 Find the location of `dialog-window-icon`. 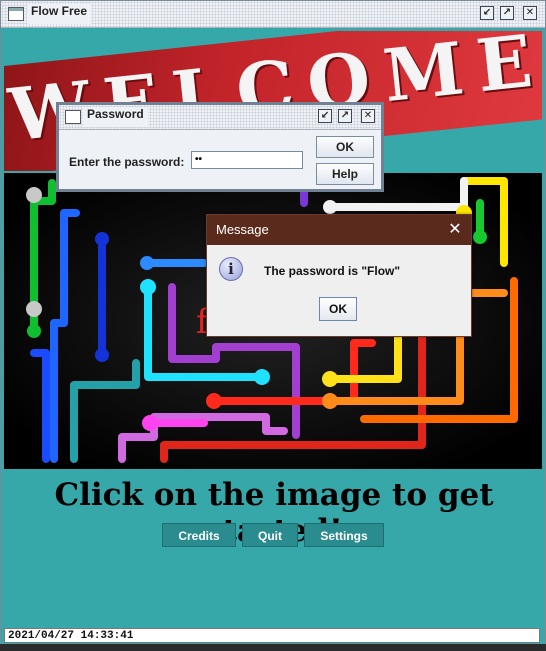

dialog-window-icon is located at coordinates (73, 117).